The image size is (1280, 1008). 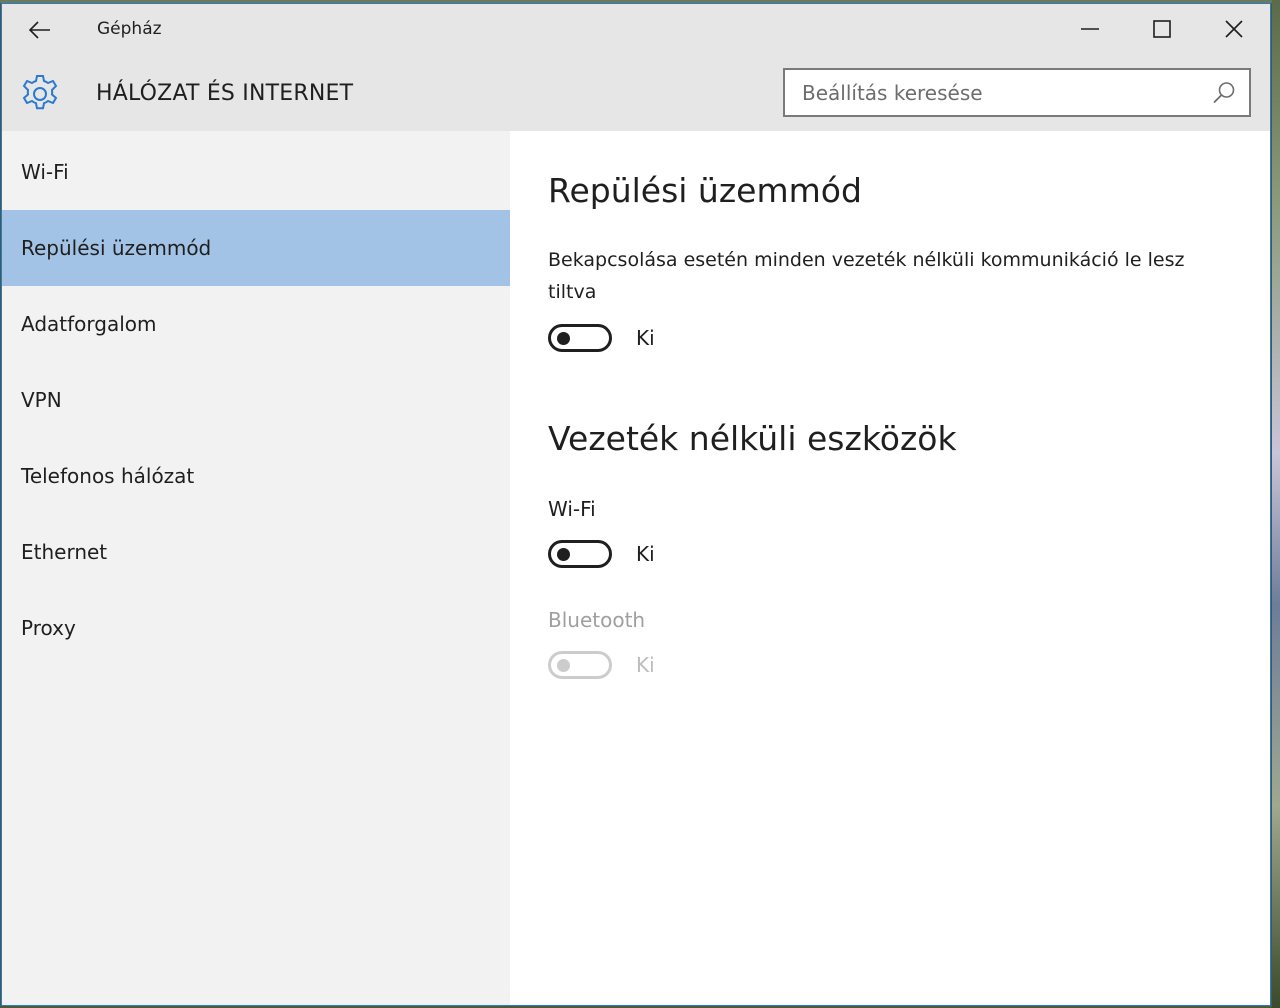 What do you see at coordinates (752, 438) in the screenshot?
I see `wireless-devices-heading: Vezeték nélküli eszközök` at bounding box center [752, 438].